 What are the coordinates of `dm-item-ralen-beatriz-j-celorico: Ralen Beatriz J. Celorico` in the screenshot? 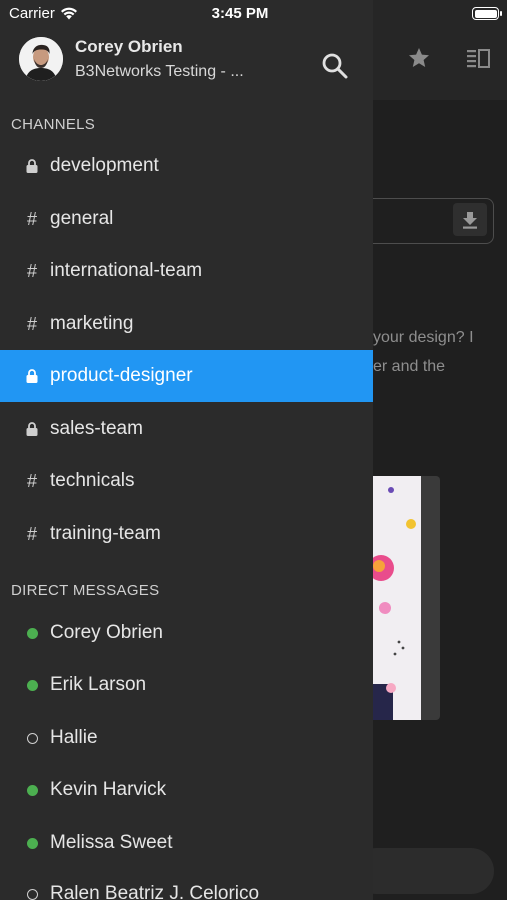 It's located at (186, 884).